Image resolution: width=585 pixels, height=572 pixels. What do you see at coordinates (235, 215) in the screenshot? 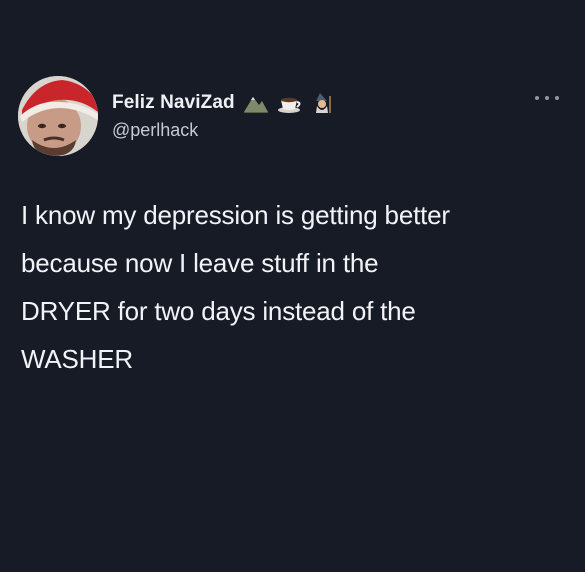
I see `tweet-text-line: I know my depression is getting better` at bounding box center [235, 215].